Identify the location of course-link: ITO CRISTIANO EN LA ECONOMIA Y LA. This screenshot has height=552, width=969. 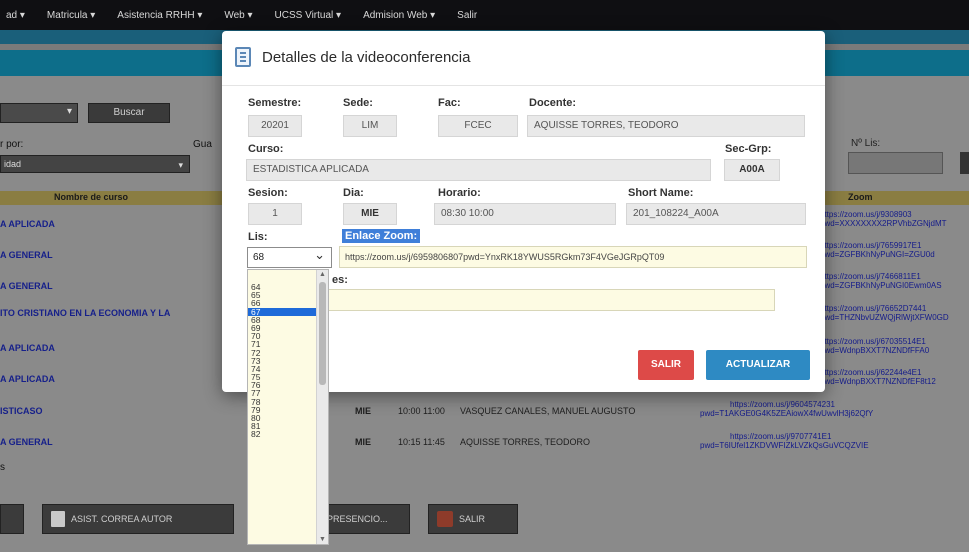
(85, 313).